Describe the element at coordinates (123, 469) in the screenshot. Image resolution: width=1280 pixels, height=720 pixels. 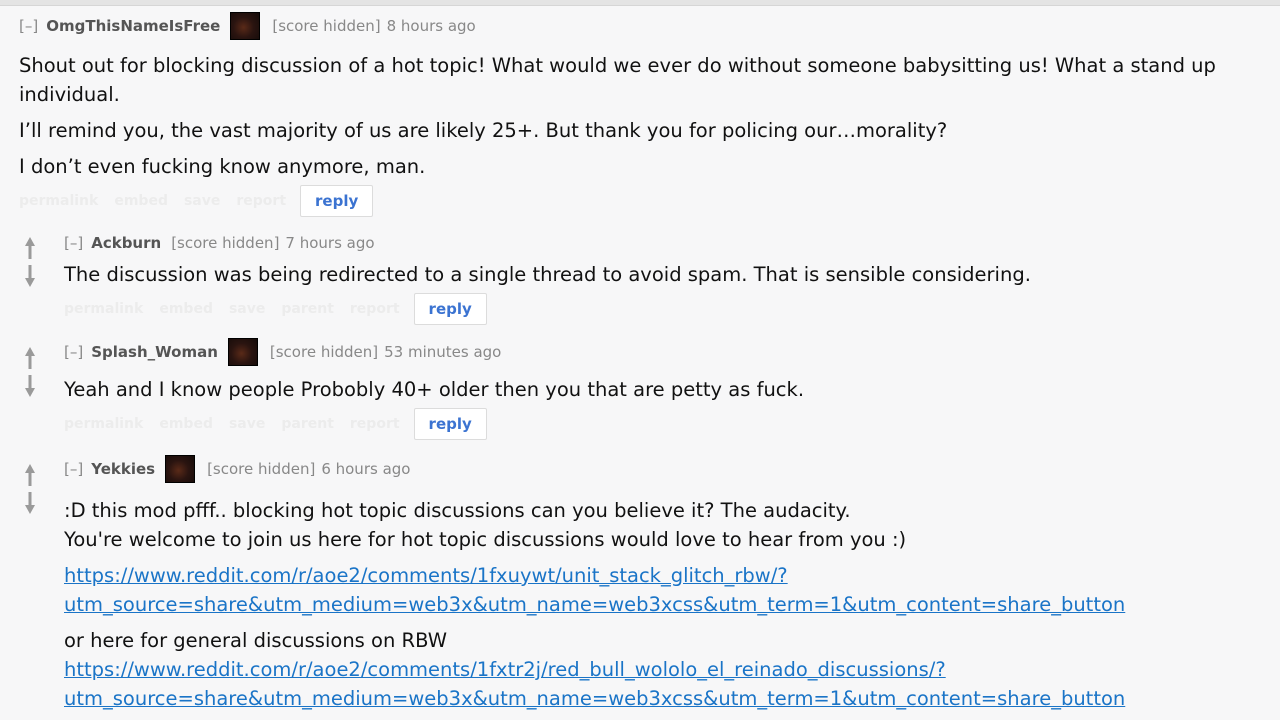
I see `author-link: Yekkies` at that location.